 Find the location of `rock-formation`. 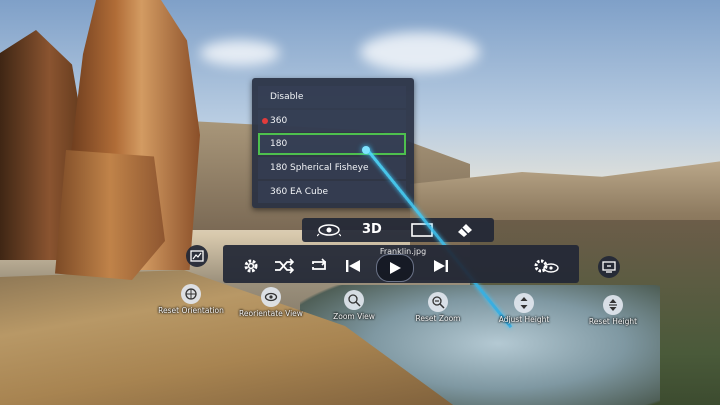

rock-formation is located at coordinates (110, 215).